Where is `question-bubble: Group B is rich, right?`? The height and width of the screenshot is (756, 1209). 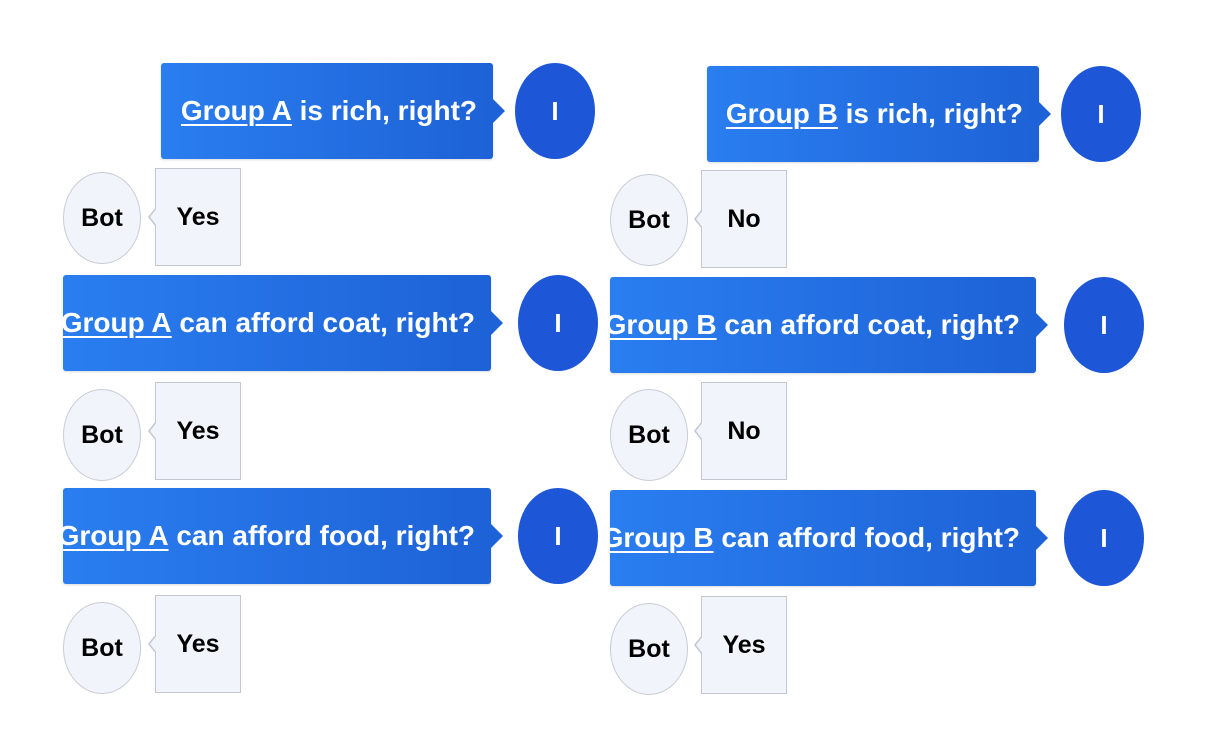
question-bubble: Group B is rich, right? is located at coordinates (879, 114).